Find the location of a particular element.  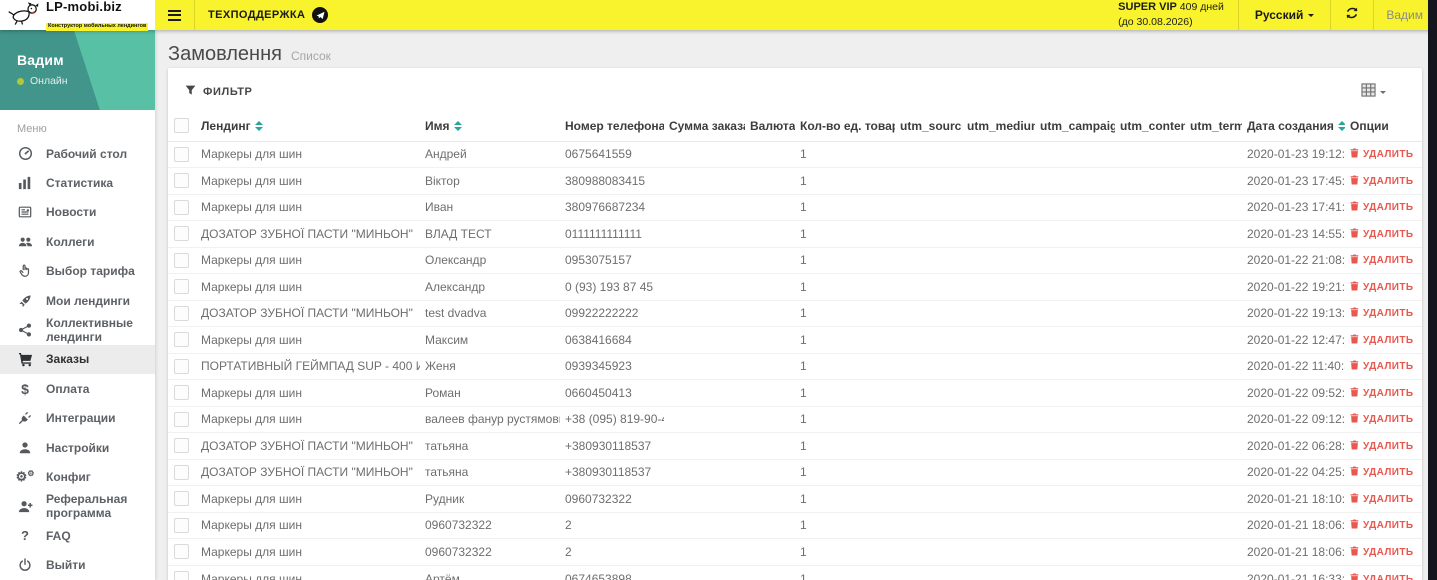

sidebar-item-config: ⚙ ⚙ Конфиг is located at coordinates (77, 476).